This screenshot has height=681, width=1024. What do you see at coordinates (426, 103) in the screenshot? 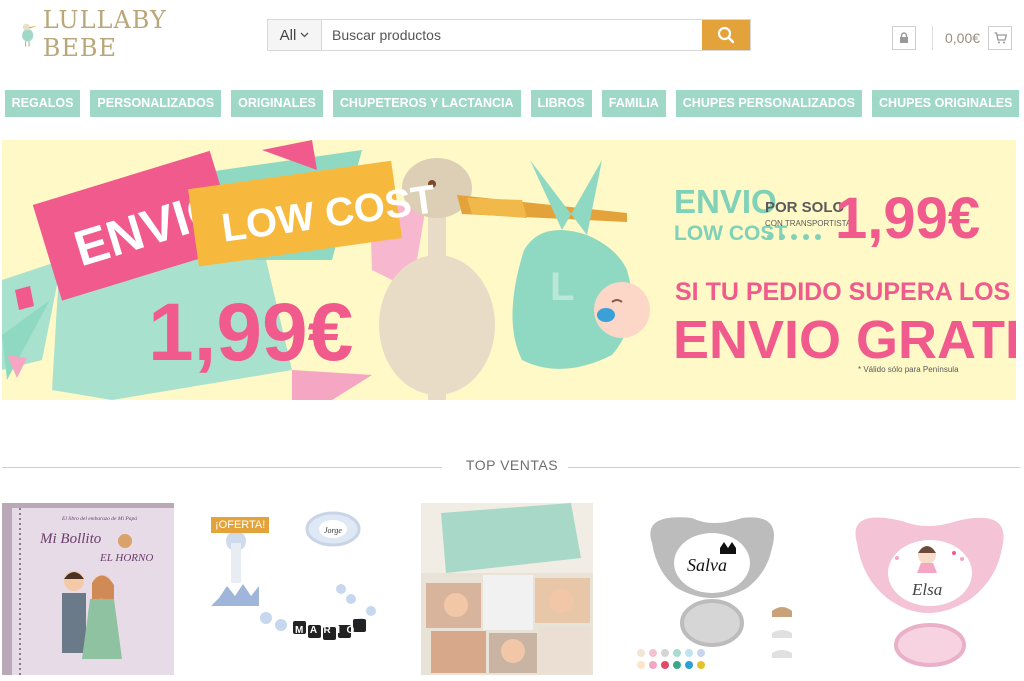
I see `nav-item-chupeteros-lactancia: CHUPETEROS Y LACTANCIA` at bounding box center [426, 103].